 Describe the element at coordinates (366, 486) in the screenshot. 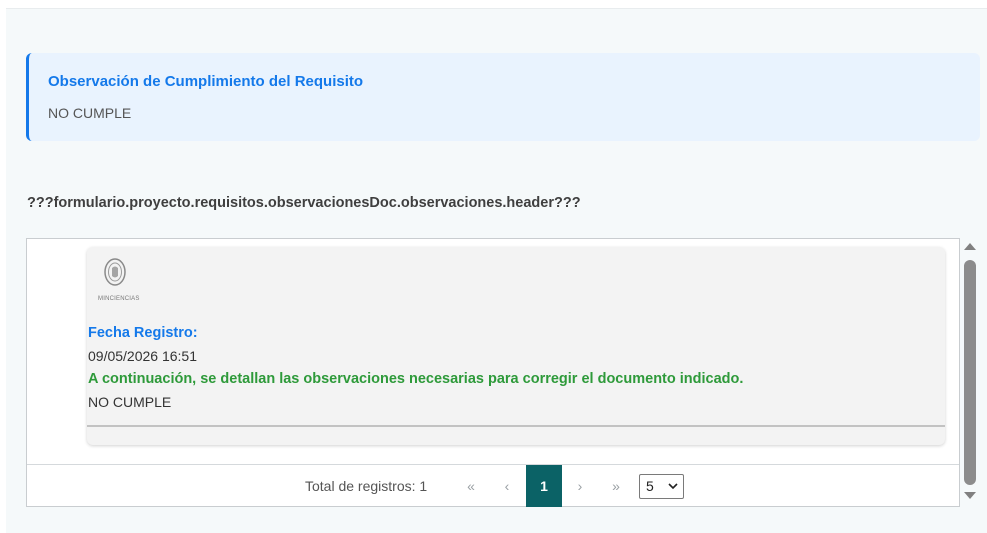

I see `total-records: Total de registros: 1` at that location.